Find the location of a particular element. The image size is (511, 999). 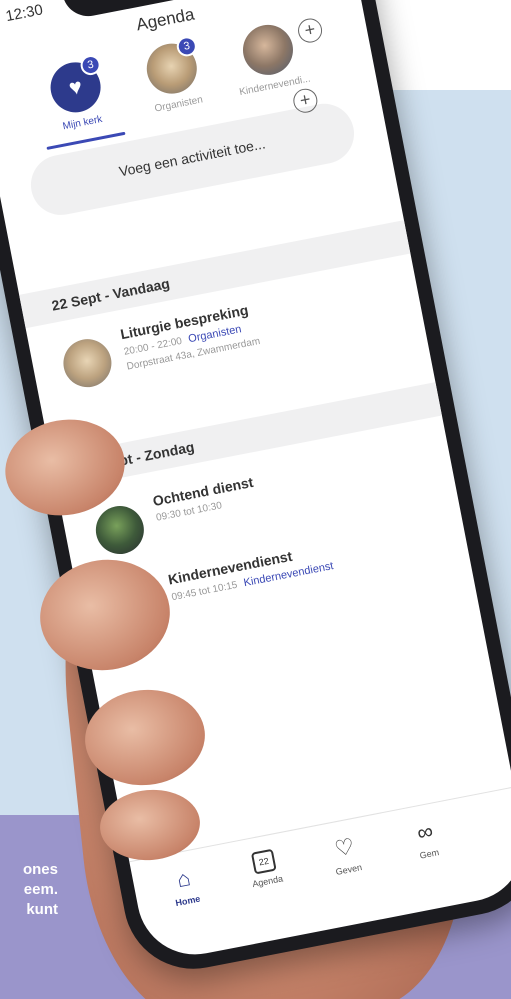

giving-icon: ♡ is located at coordinates (344, 847).